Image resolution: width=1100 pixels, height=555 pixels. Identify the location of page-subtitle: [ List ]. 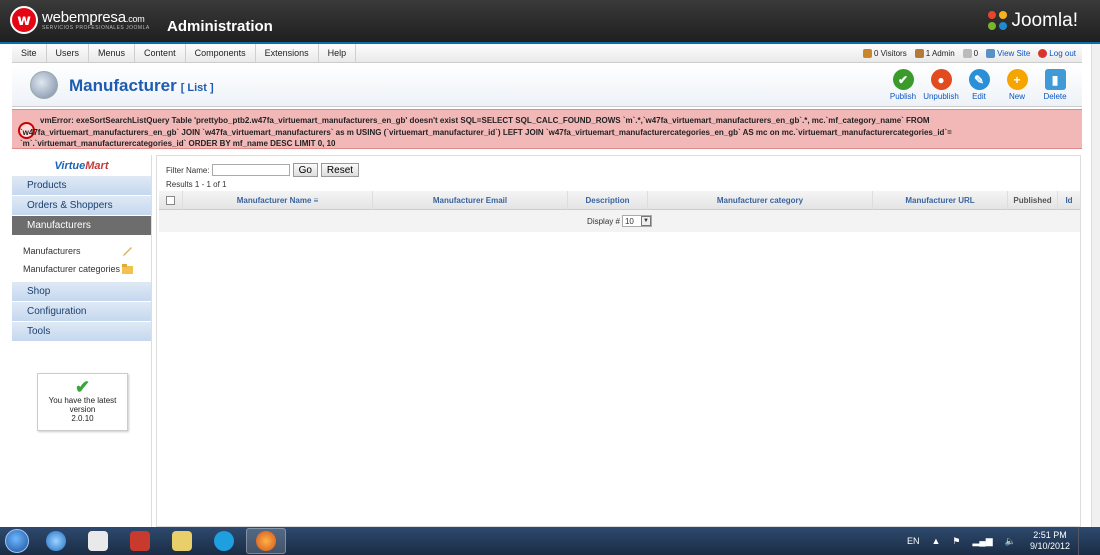
(197, 88).